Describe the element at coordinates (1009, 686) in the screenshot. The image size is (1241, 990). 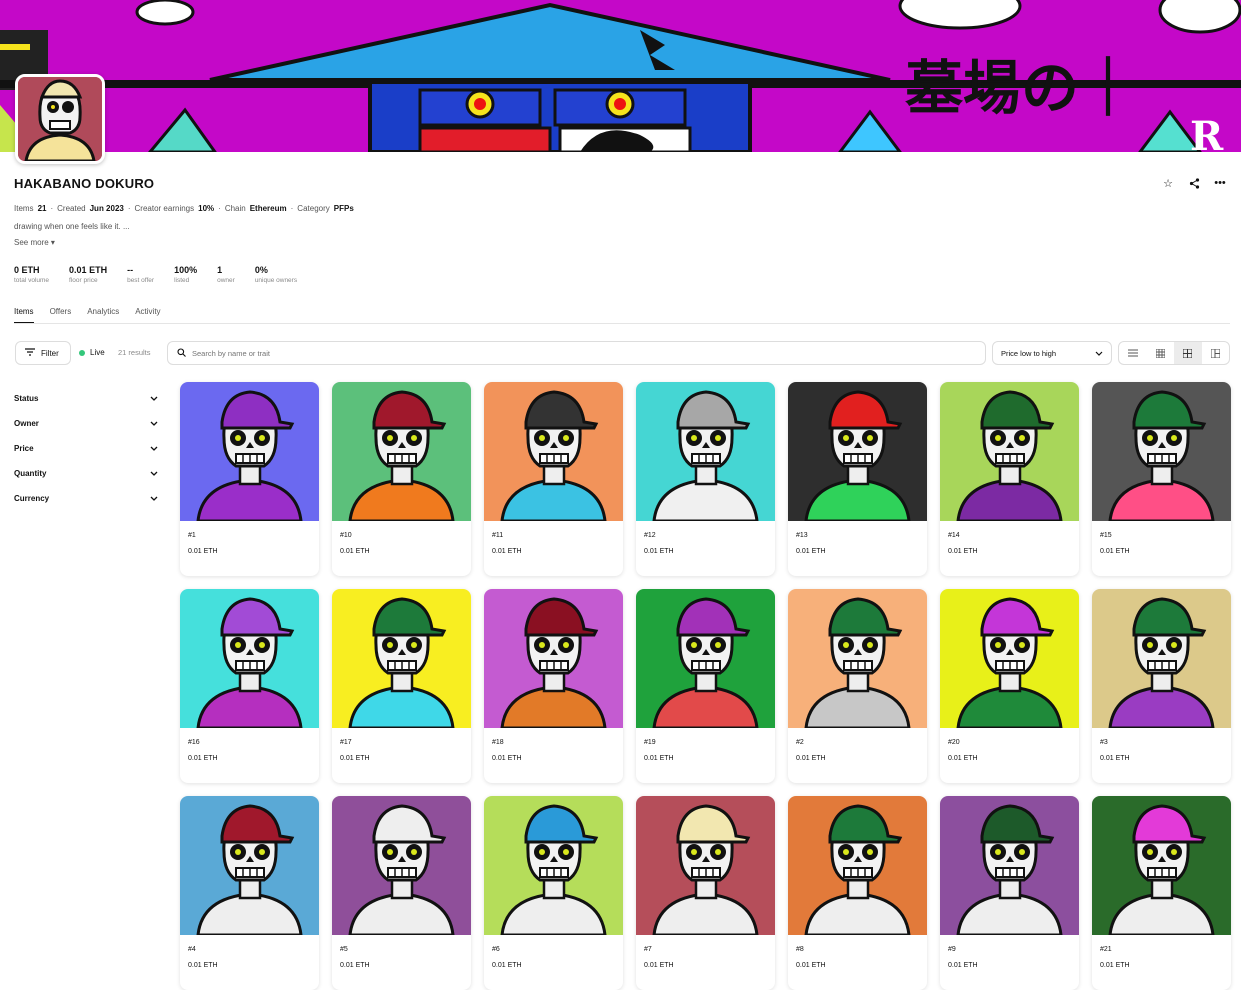
I see `nft-card: #20 0.01 ETH` at that location.